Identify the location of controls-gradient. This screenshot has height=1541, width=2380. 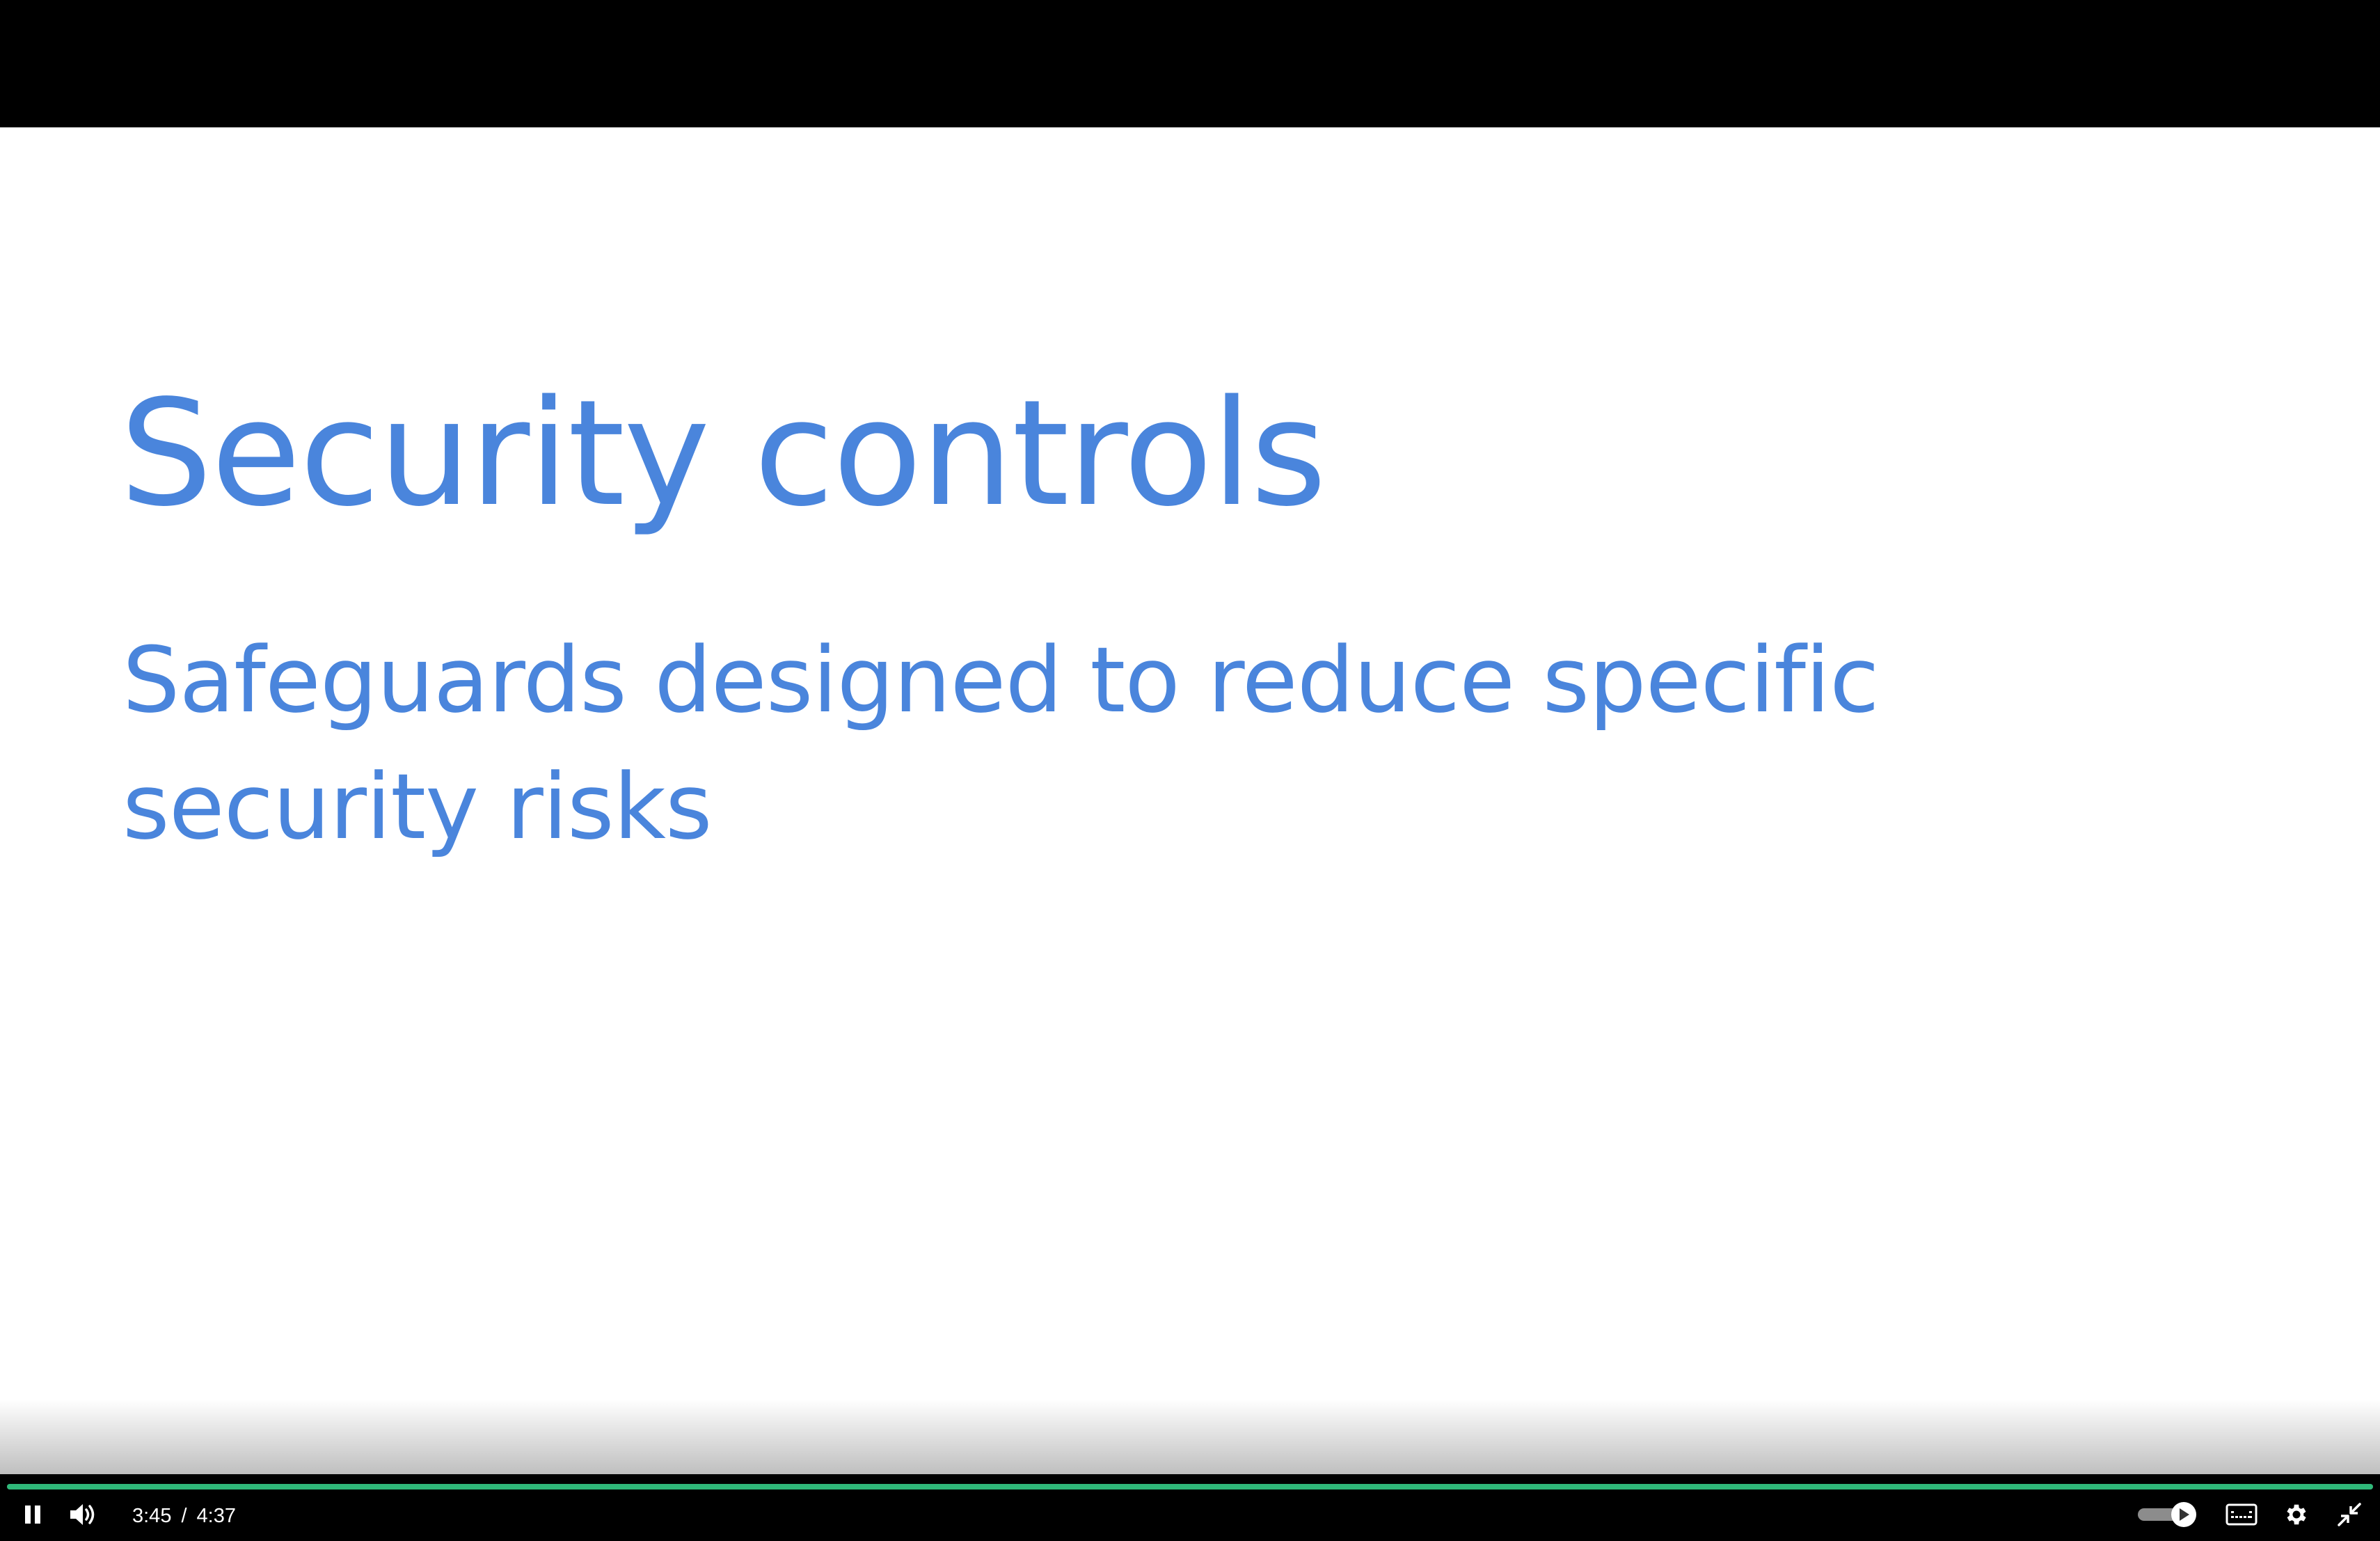
(1190, 1436).